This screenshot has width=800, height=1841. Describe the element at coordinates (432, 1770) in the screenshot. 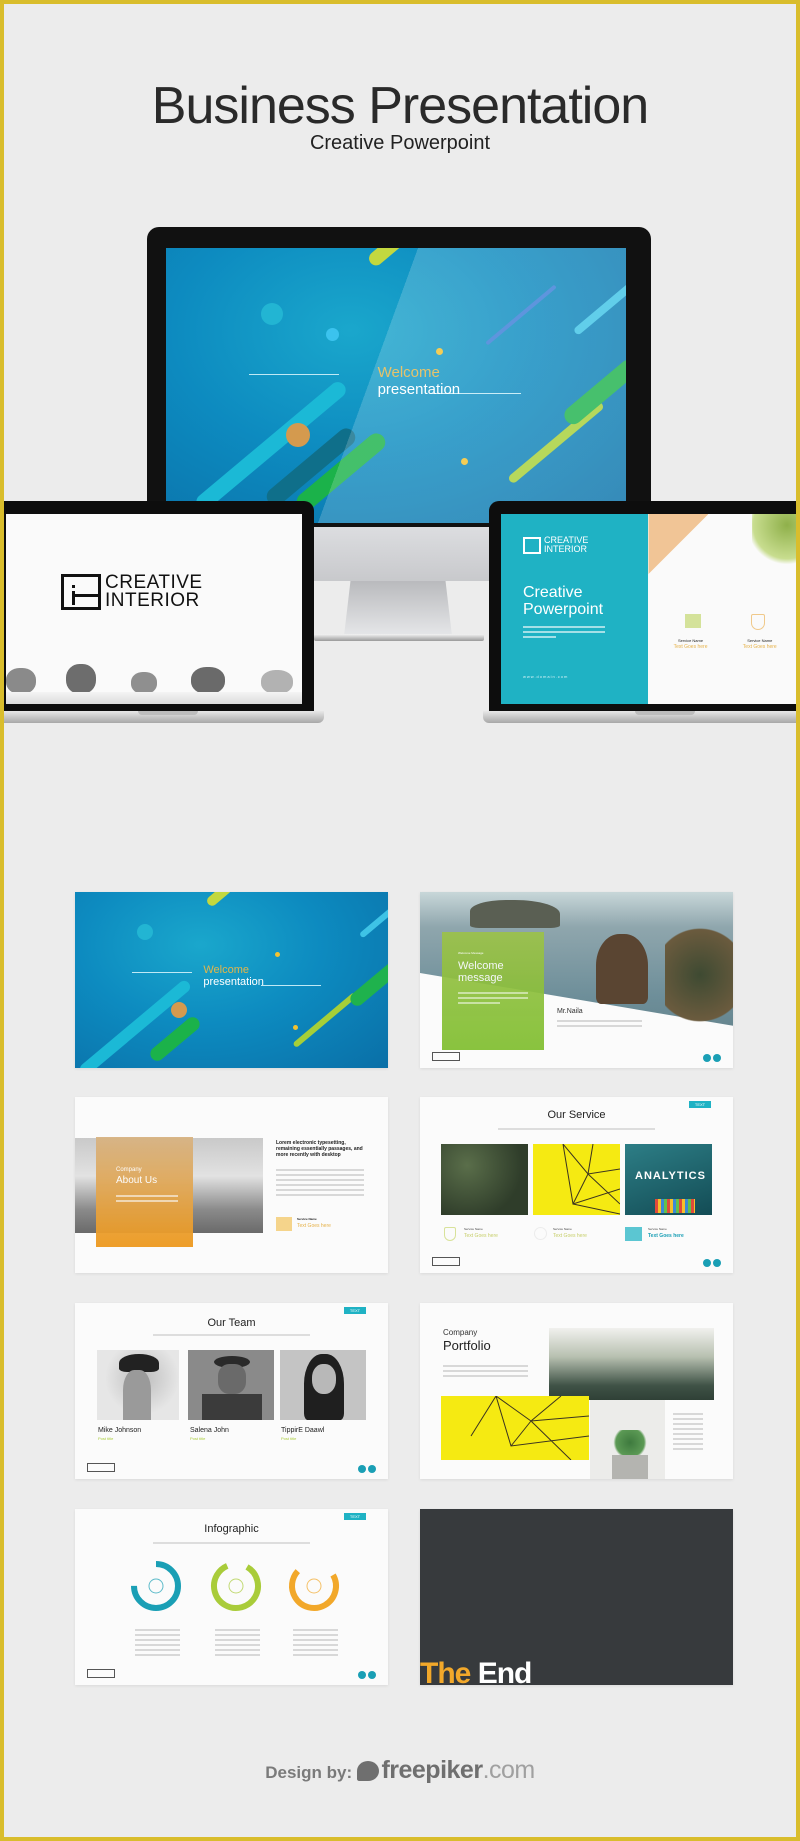

I see `brand-name: freepiker` at that location.